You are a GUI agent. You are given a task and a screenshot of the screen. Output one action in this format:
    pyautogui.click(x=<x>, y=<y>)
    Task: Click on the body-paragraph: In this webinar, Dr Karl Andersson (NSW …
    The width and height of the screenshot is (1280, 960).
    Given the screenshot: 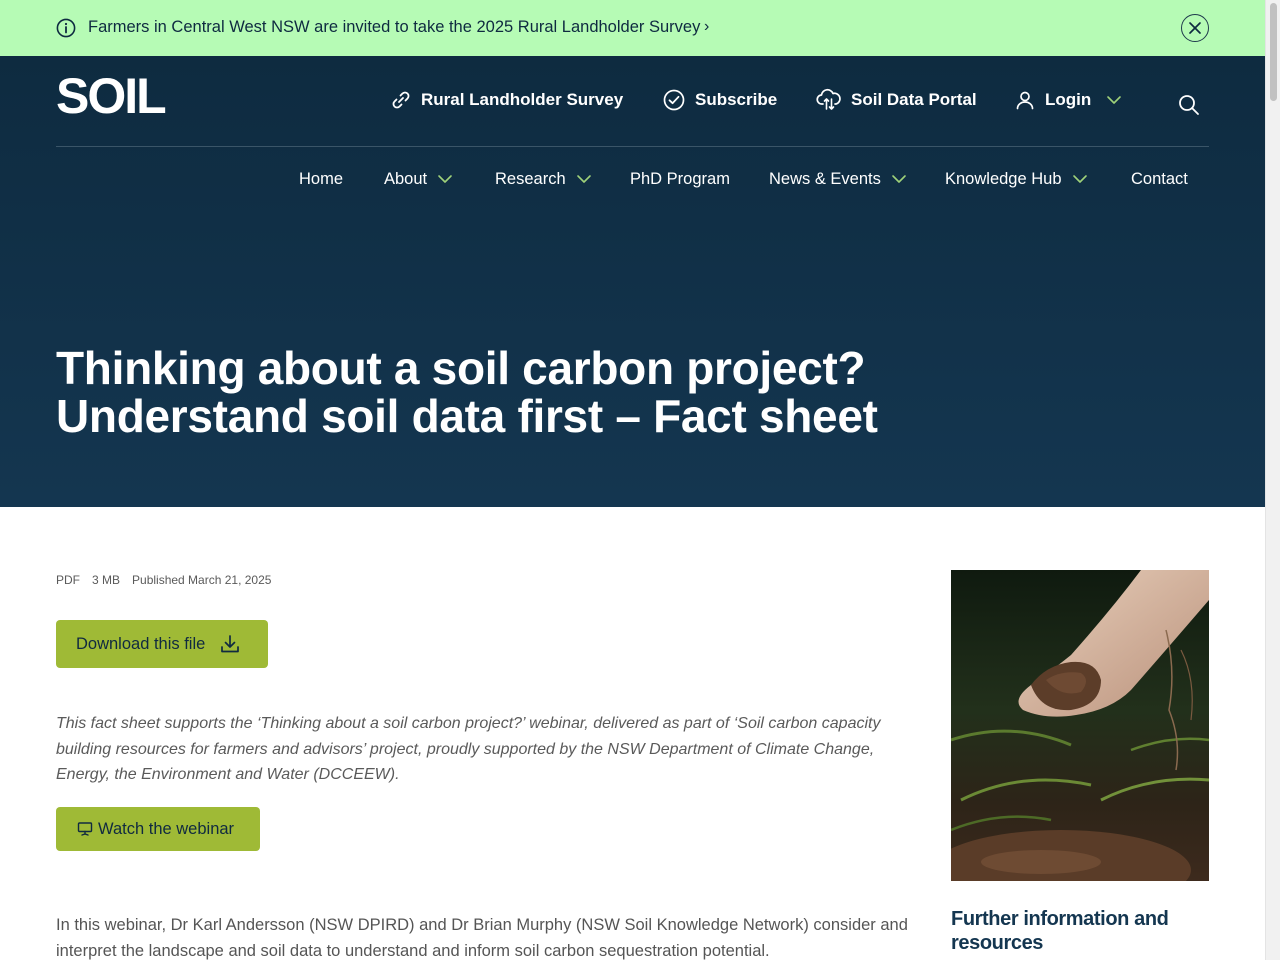 What is the action you would take?
    pyautogui.click(x=482, y=938)
    